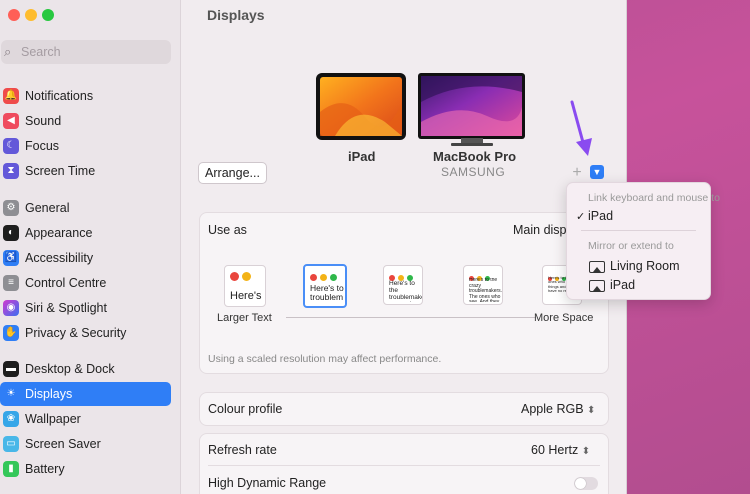 The height and width of the screenshot is (494, 750). I want to click on macbook-display-thumbnail, so click(472, 109).